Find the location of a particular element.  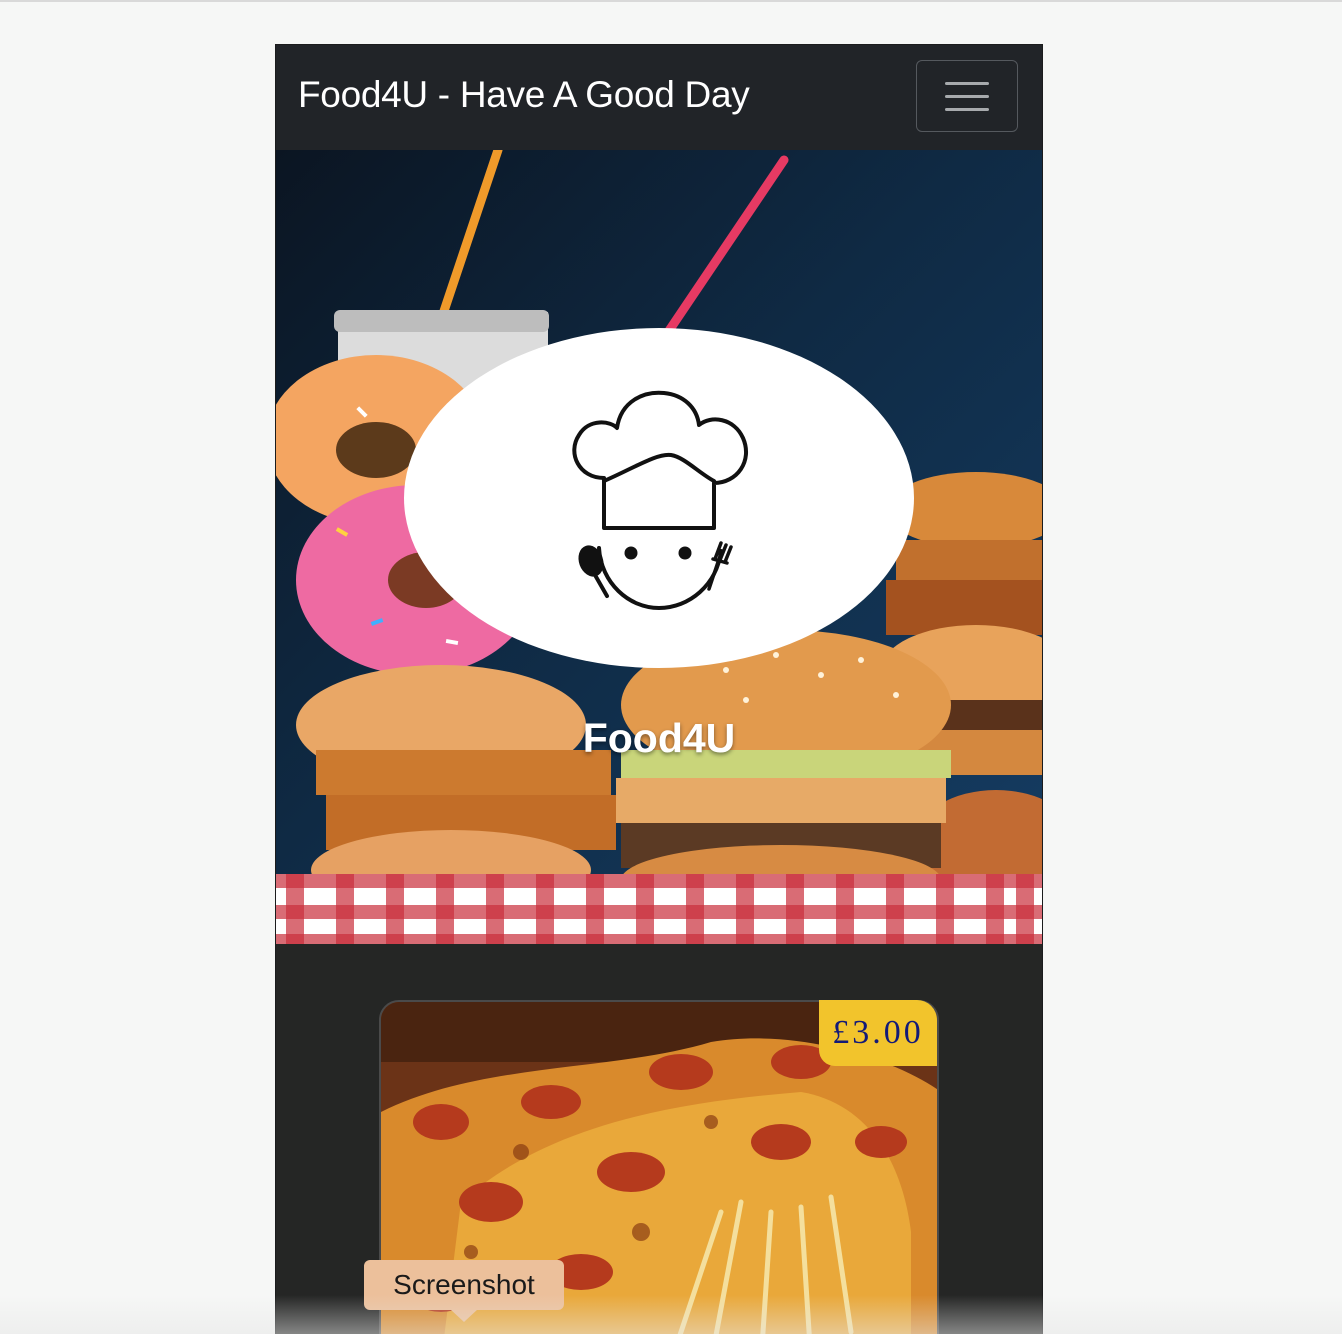

logo-badge is located at coordinates (659, 498).